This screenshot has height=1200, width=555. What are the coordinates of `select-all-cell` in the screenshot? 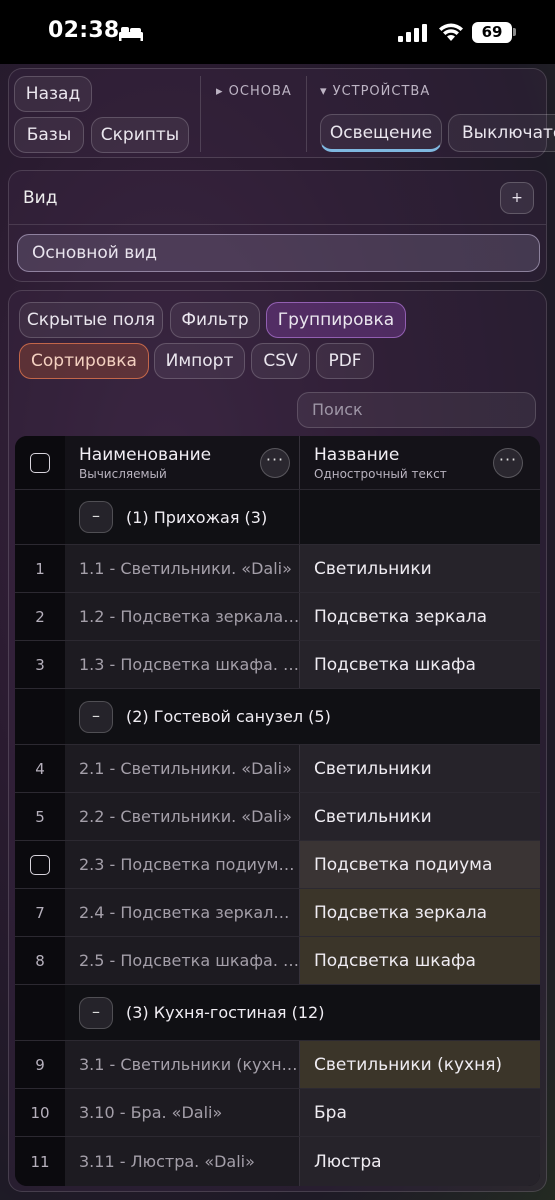 It's located at (40, 462).